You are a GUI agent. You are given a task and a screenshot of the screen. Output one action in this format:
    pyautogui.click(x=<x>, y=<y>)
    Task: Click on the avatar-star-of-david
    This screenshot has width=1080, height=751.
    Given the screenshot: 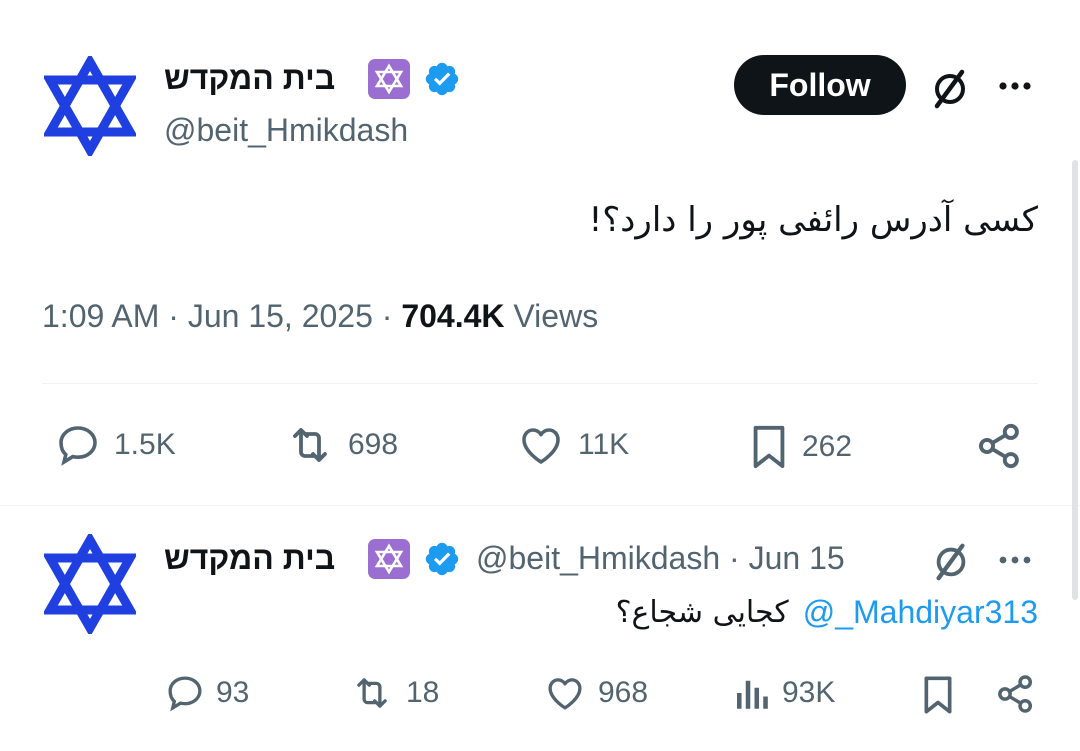 What is the action you would take?
    pyautogui.click(x=90, y=106)
    